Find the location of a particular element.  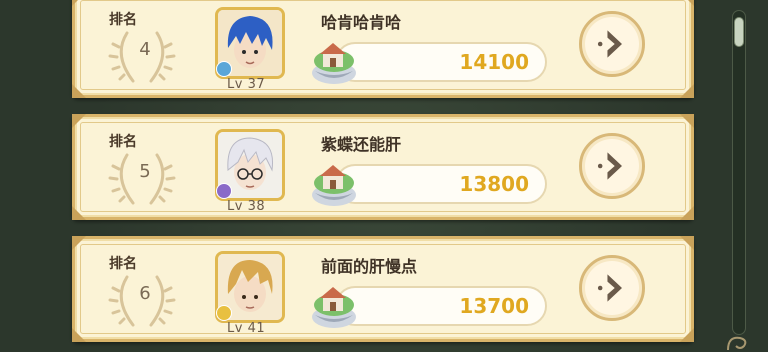

score-bar: 13700 is located at coordinates (441, 306).